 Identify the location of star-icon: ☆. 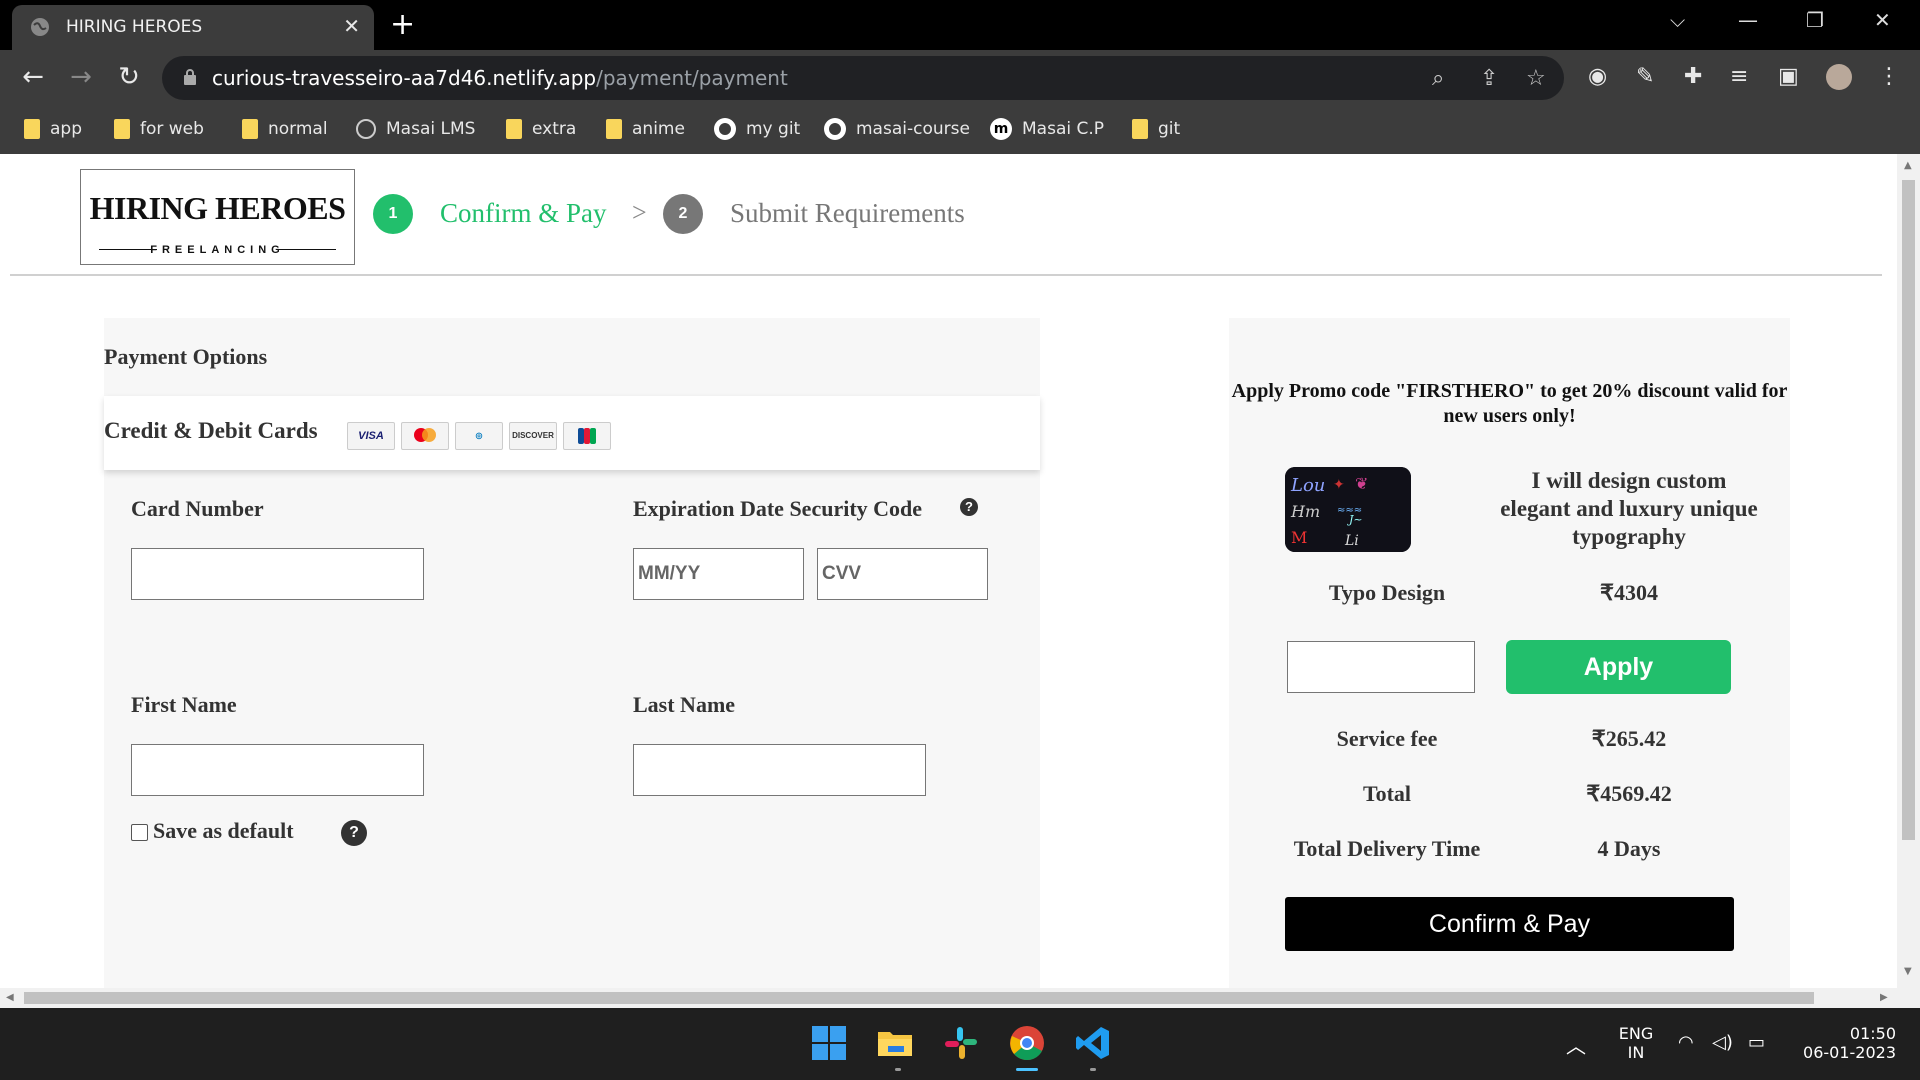
(1536, 78).